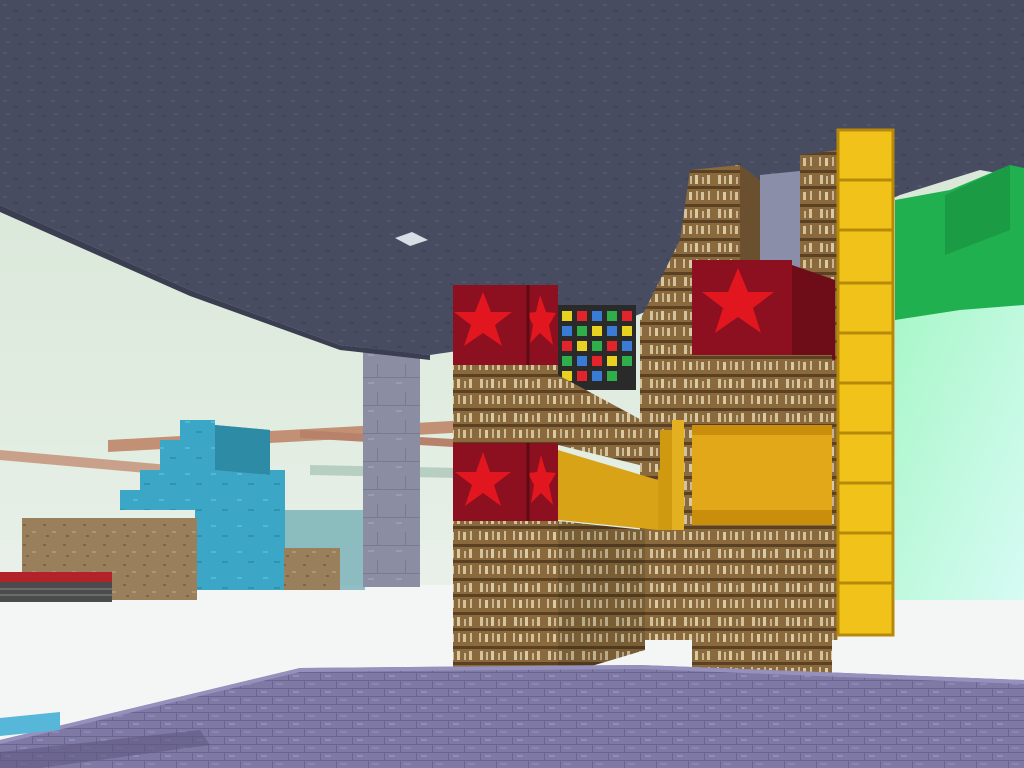 The image size is (1024, 768). What do you see at coordinates (763, 472) in the screenshot?
I see `right-tower` at bounding box center [763, 472].